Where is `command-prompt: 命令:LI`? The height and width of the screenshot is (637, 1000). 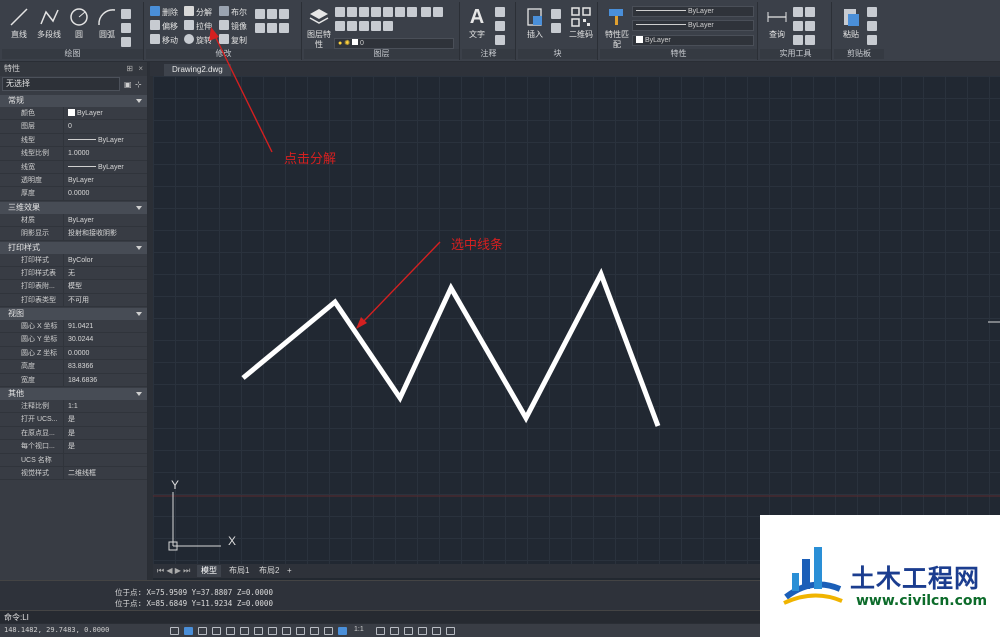 command-prompt: 命令:LI is located at coordinates (16, 617).